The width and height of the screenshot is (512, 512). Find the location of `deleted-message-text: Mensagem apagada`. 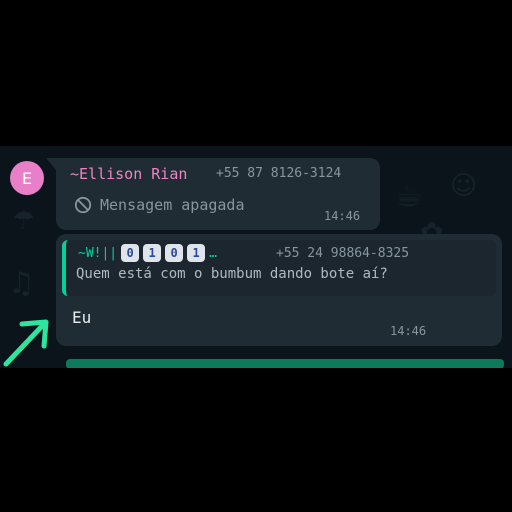

deleted-message-text: Mensagem apagada is located at coordinates (159, 205).